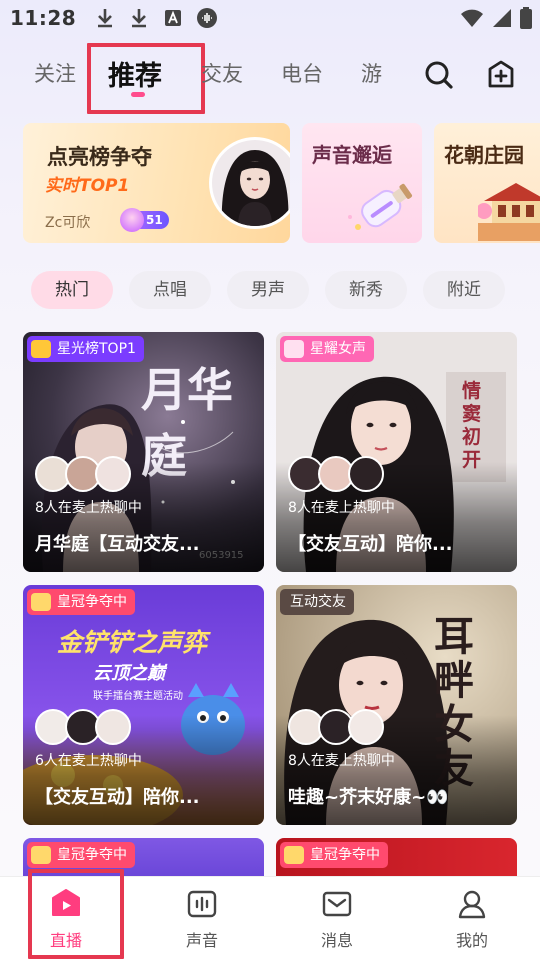 Image resolution: width=540 pixels, height=960 pixels. I want to click on room-card: 皇冠争夺中, so click(396, 858).